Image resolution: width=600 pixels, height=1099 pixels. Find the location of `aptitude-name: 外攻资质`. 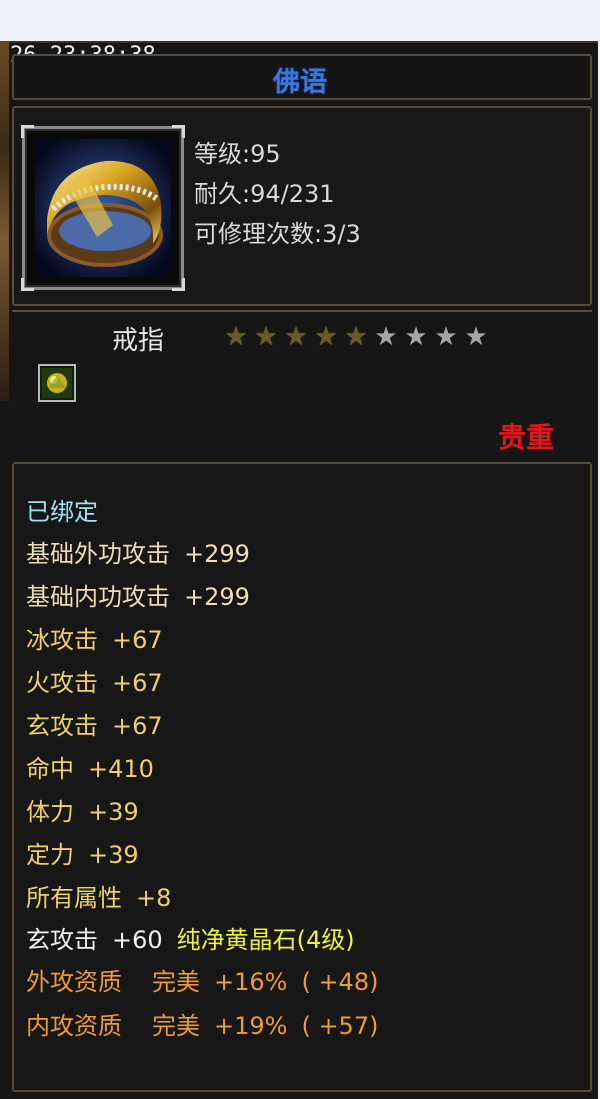

aptitude-name: 外攻资质 is located at coordinates (74, 982).